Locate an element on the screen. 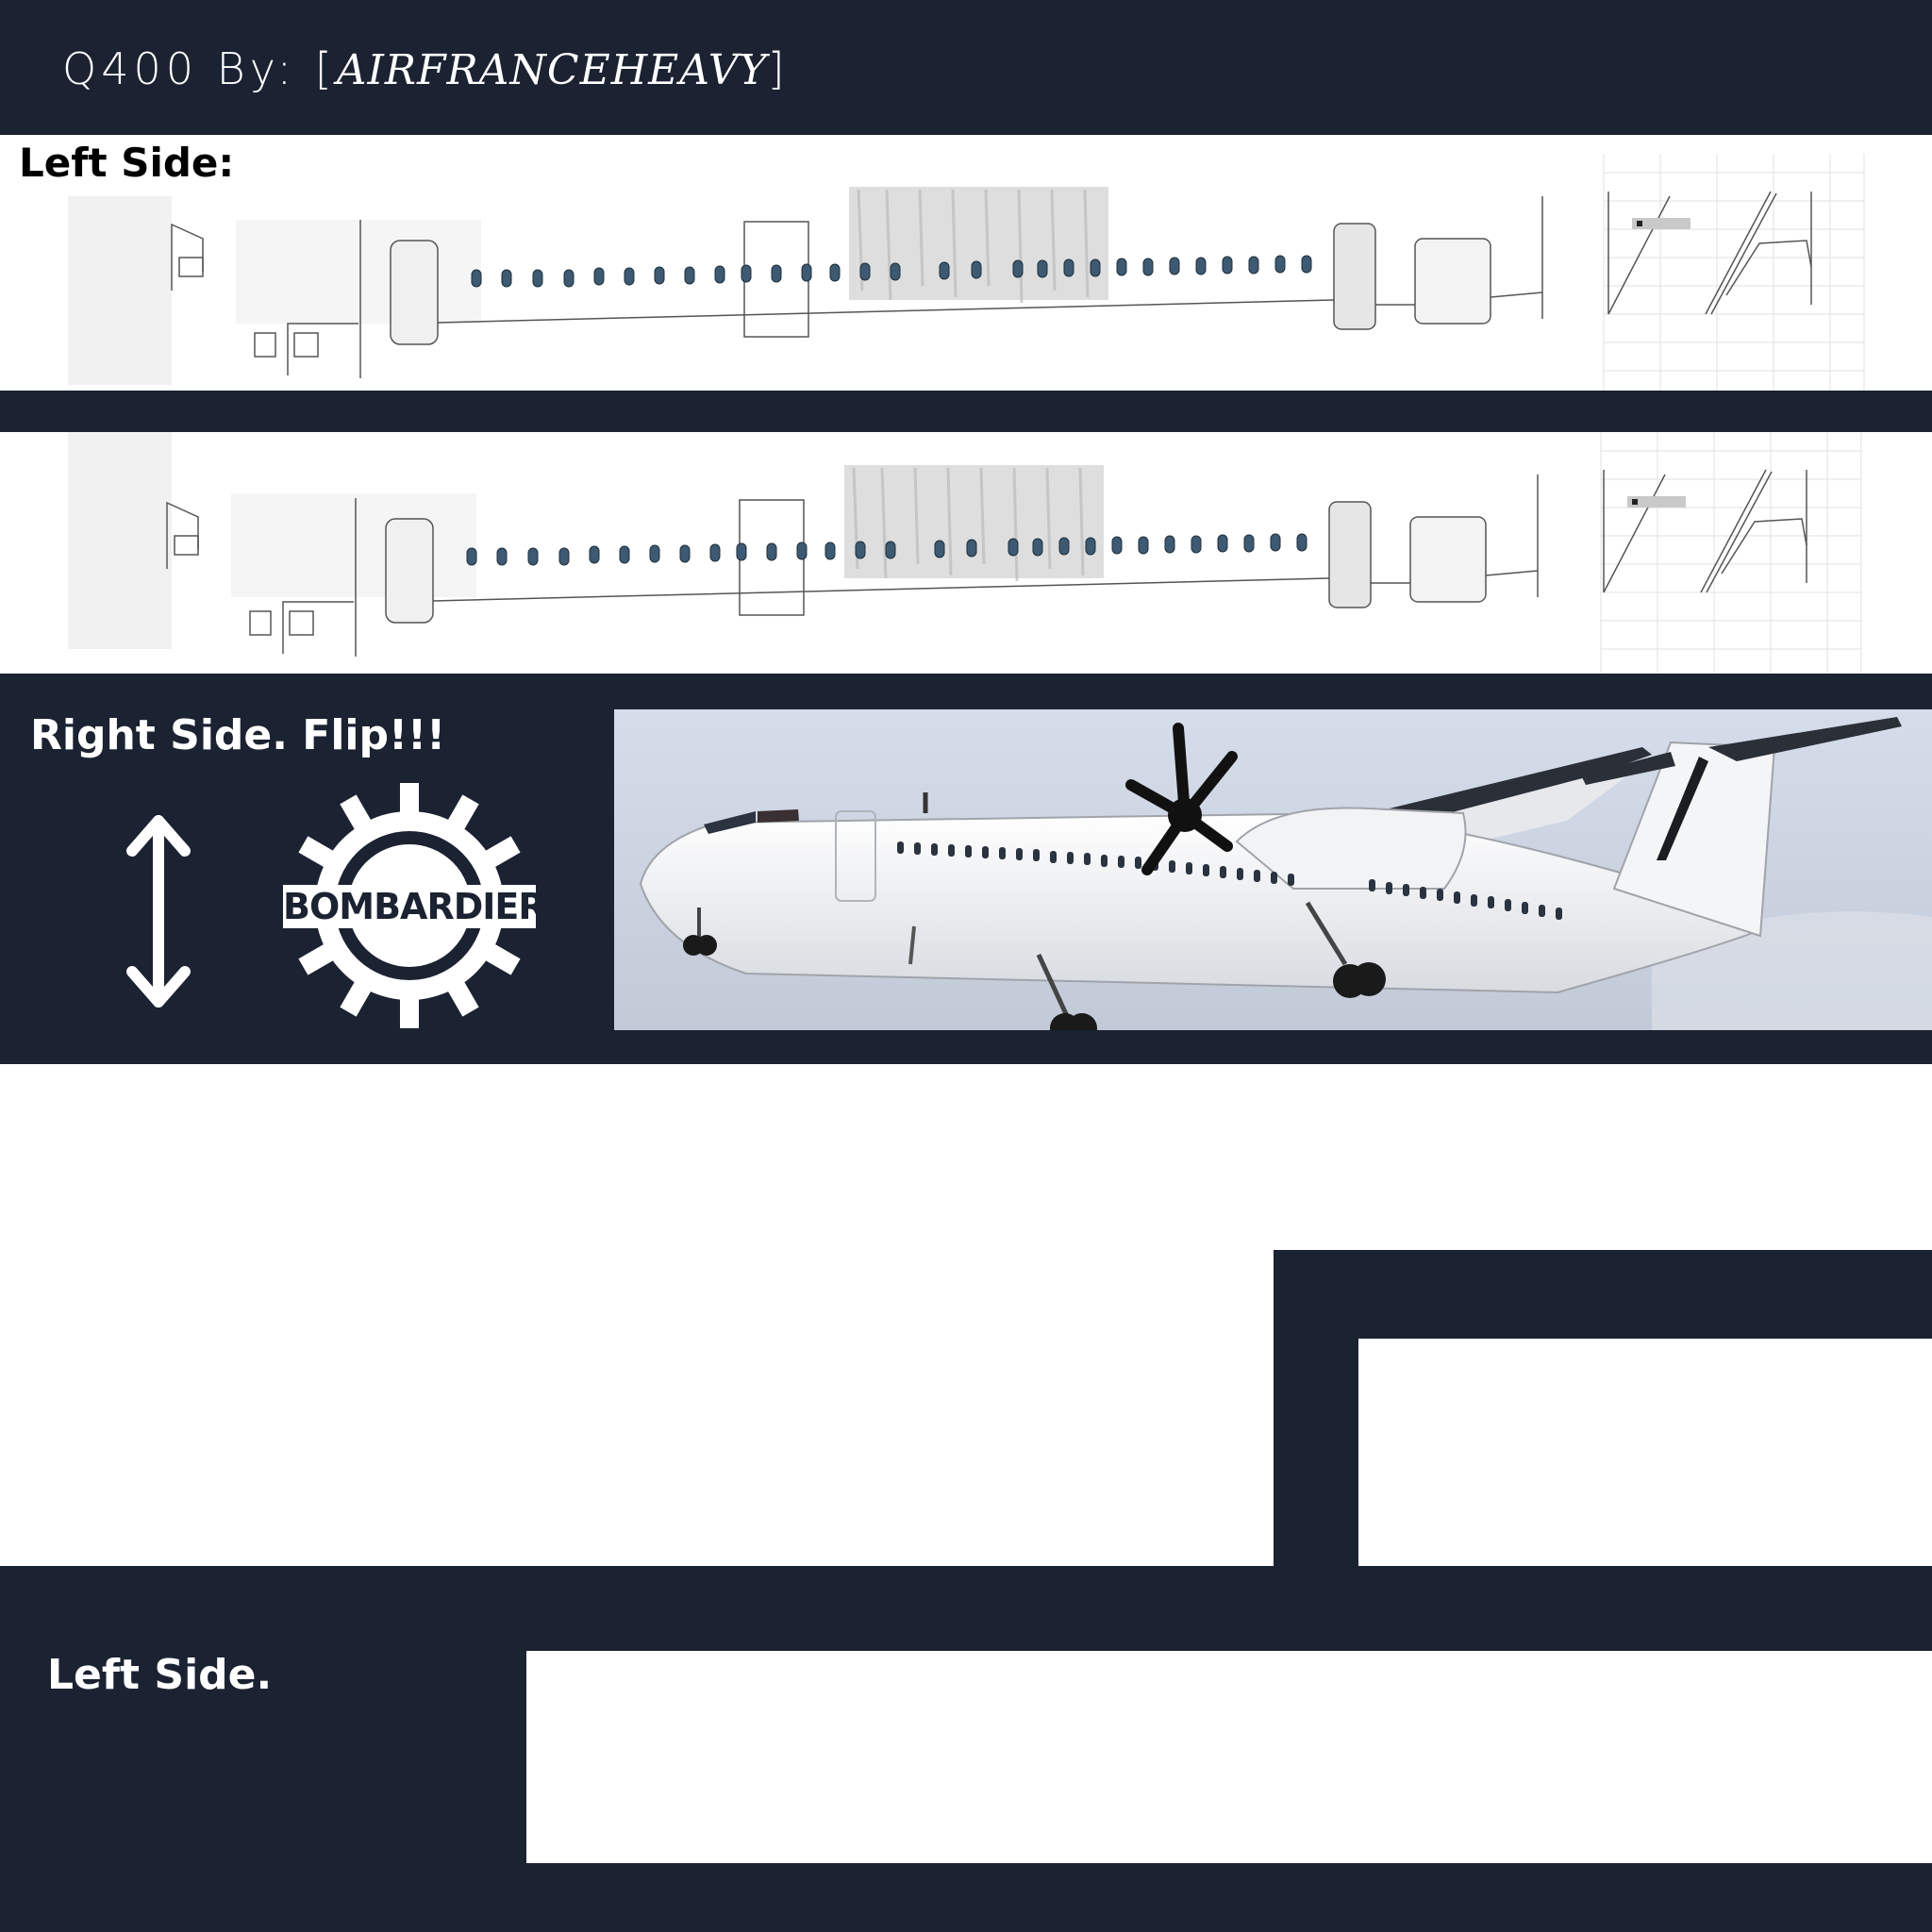 The width and height of the screenshot is (1932, 1932). bombardier-logo: BOMBARDIER is located at coordinates (415, 905).